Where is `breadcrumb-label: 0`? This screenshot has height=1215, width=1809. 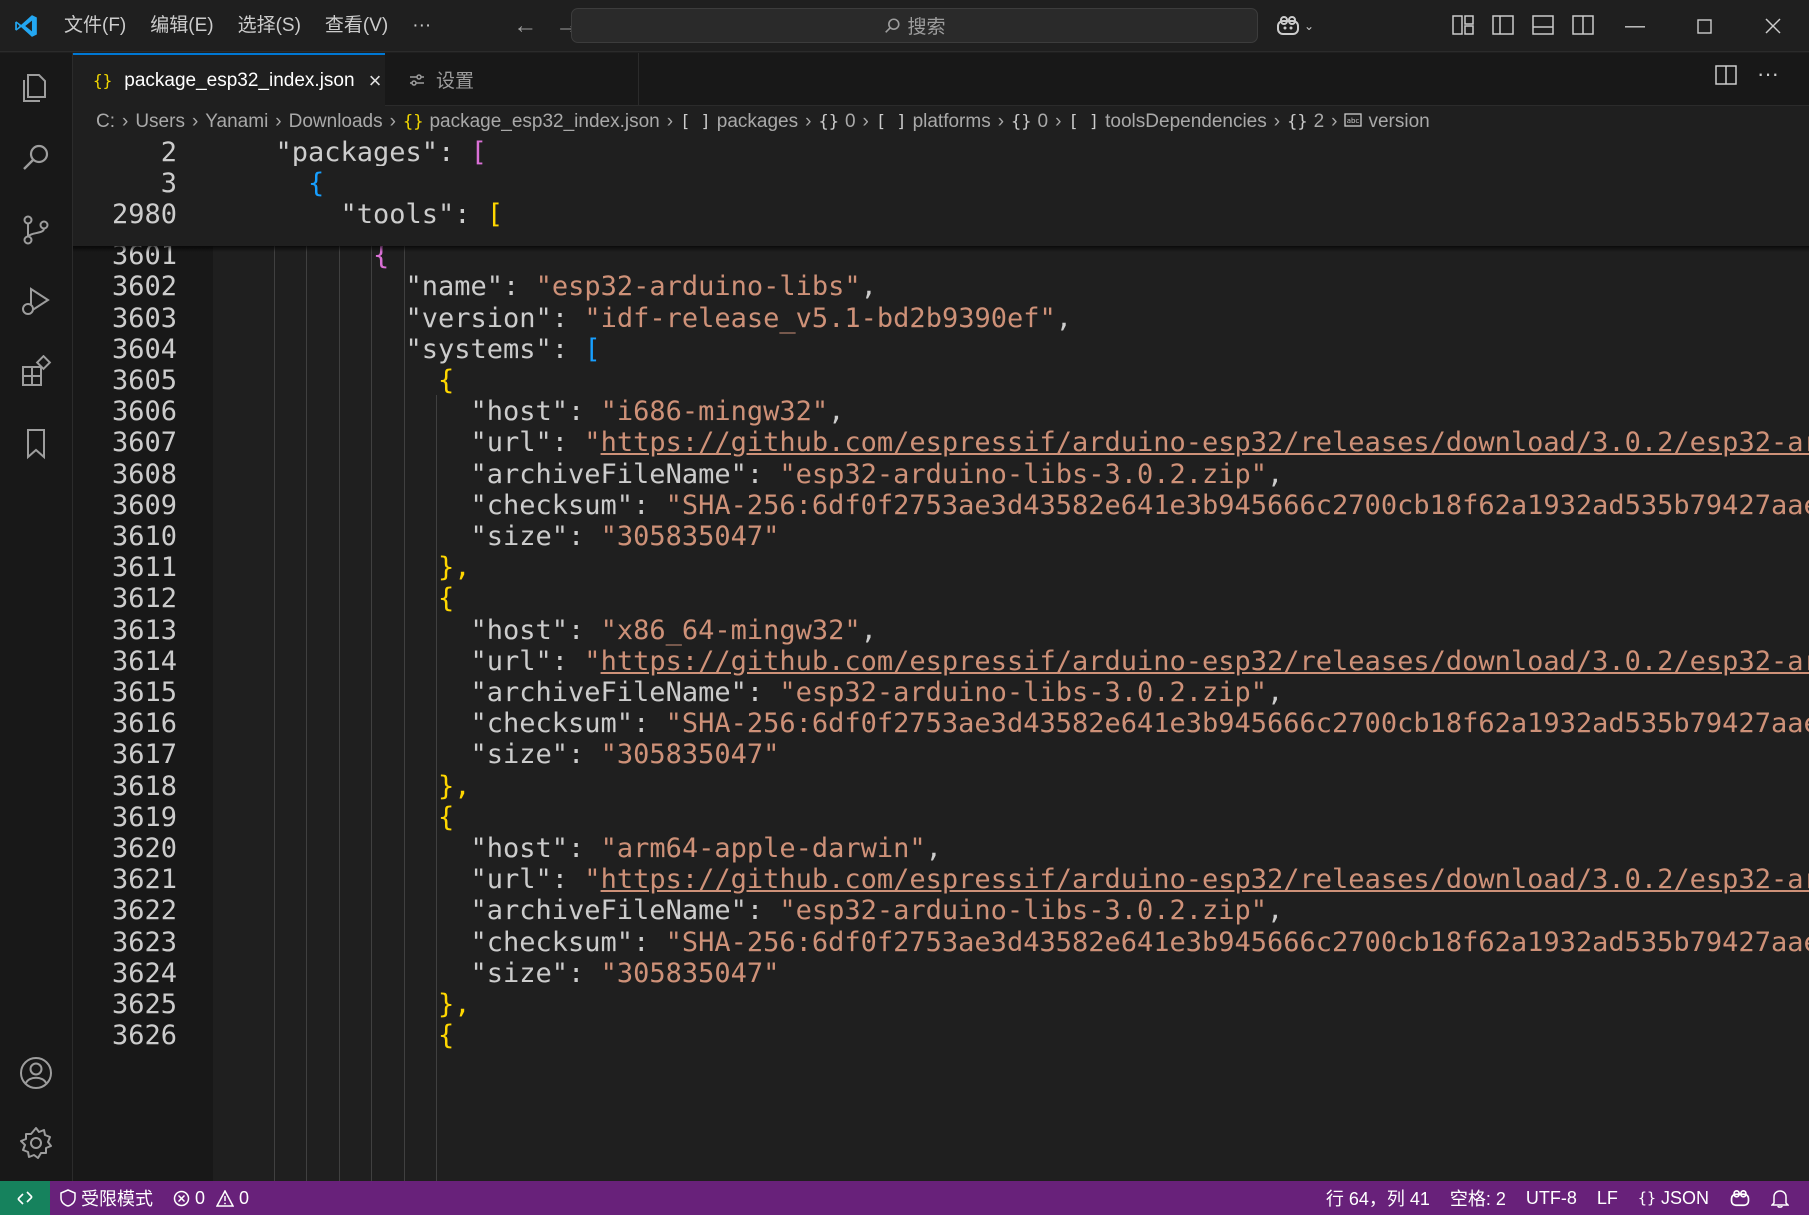
breadcrumb-label: 0 is located at coordinates (850, 121).